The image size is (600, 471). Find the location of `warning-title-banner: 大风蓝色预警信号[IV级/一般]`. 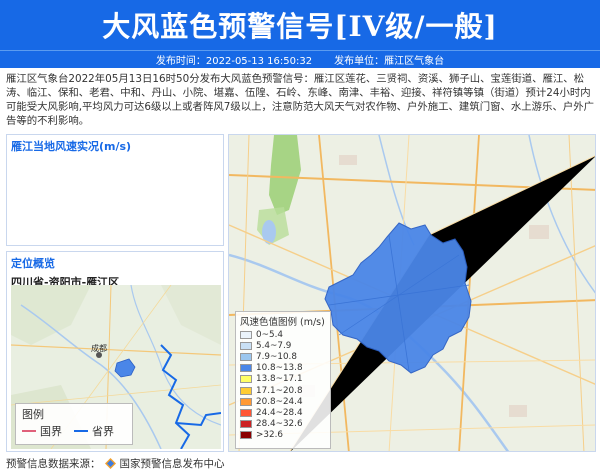

warning-title-banner: 大风蓝色预警信号[IV级/一般] is located at coordinates (300, 25).